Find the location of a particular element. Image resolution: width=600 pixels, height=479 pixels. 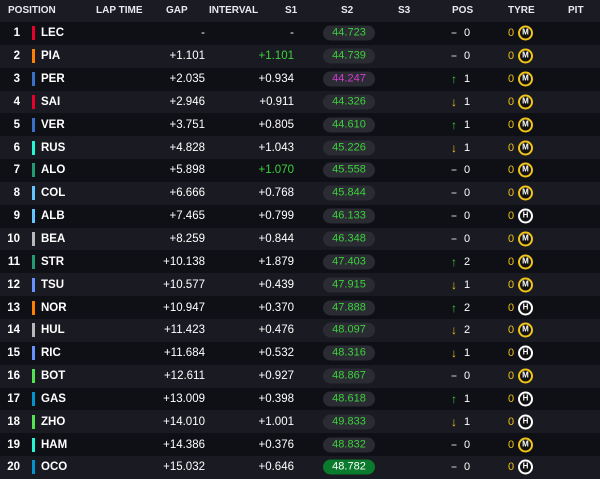

gap-value: +10.577 is located at coordinates (184, 284).